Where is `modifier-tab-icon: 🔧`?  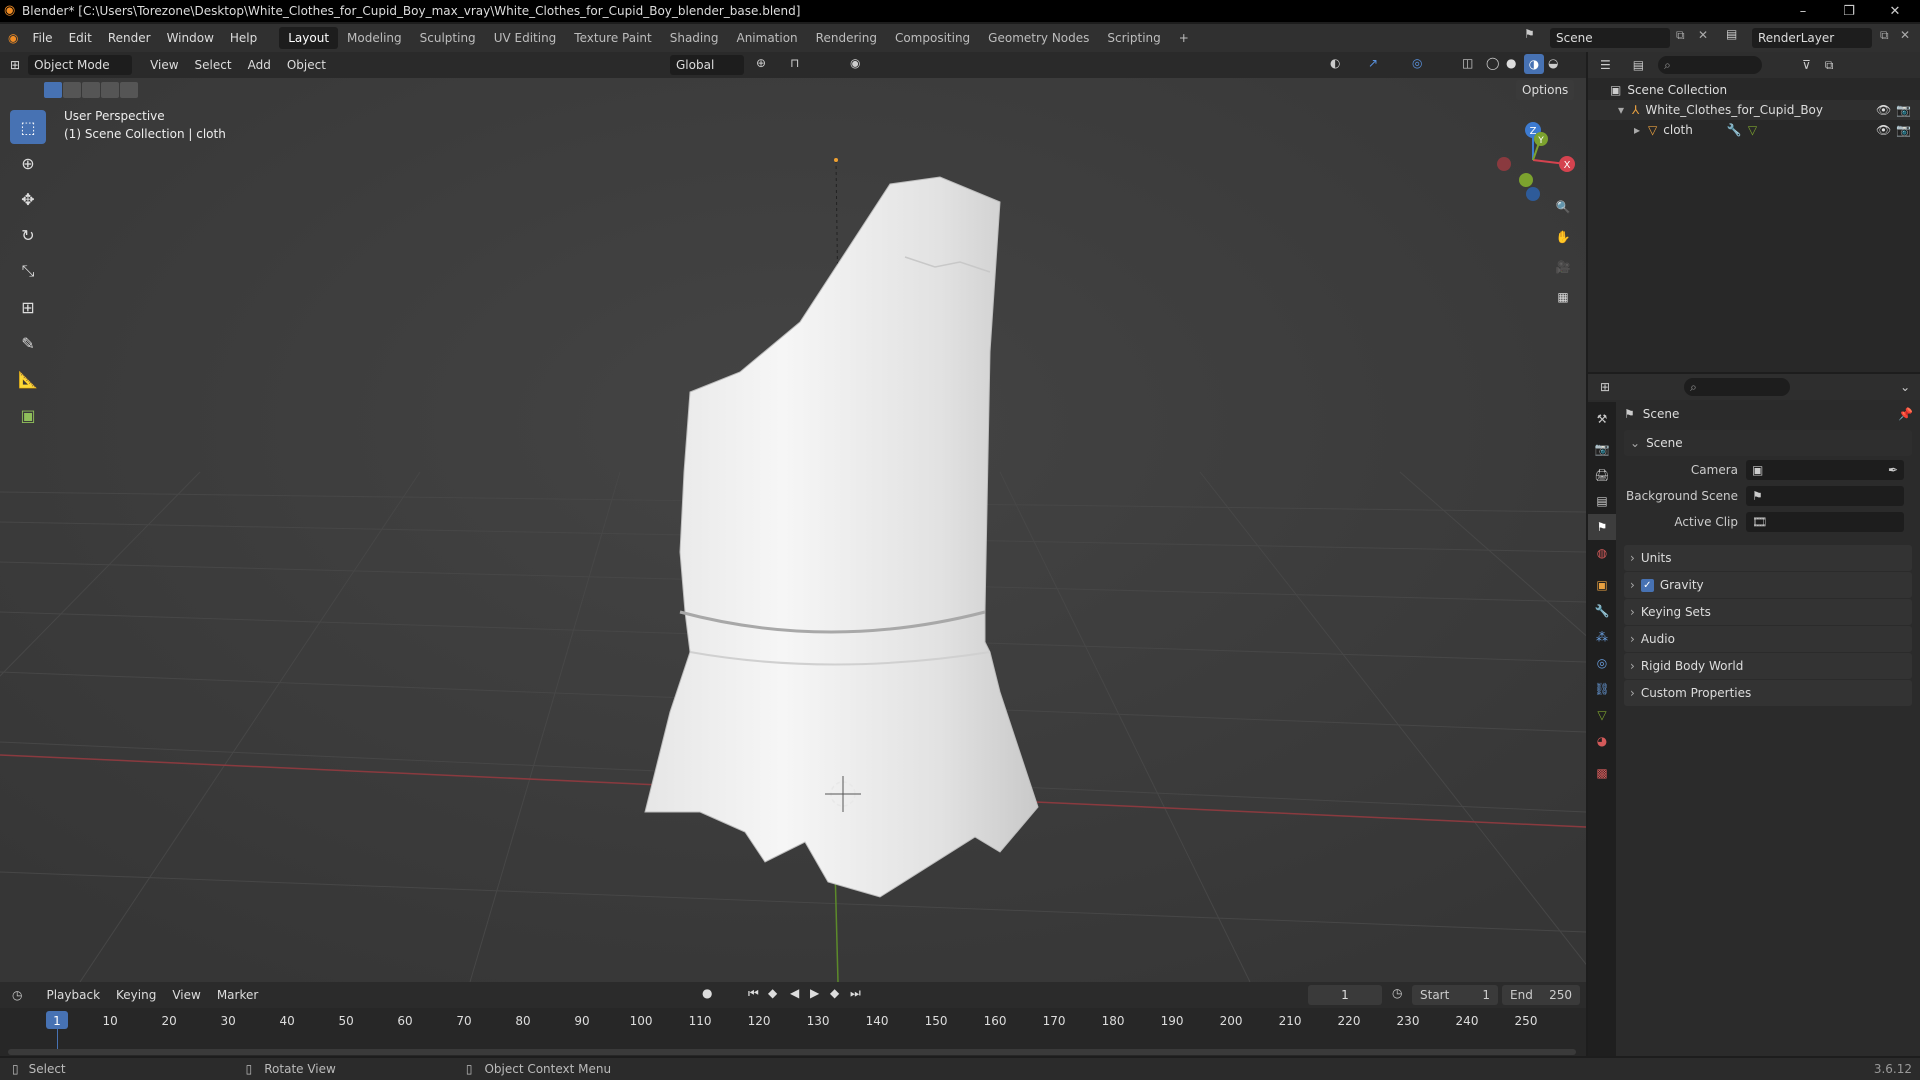 modifier-tab-icon: 🔧 is located at coordinates (1602, 611).